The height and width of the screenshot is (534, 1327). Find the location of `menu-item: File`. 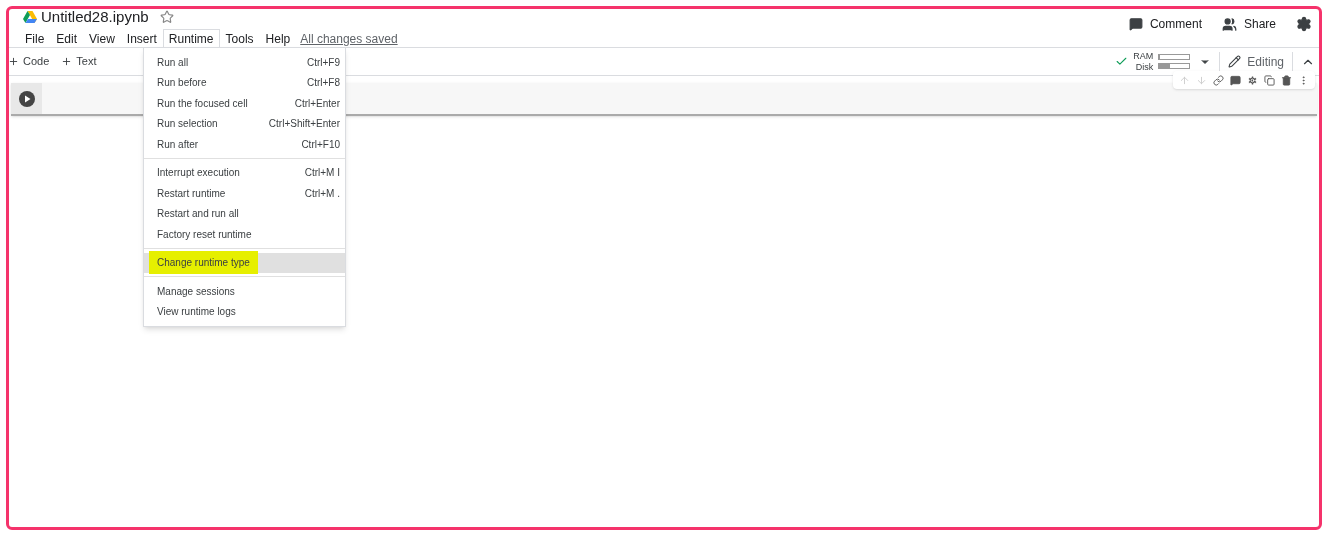

menu-item: File is located at coordinates (35, 39).